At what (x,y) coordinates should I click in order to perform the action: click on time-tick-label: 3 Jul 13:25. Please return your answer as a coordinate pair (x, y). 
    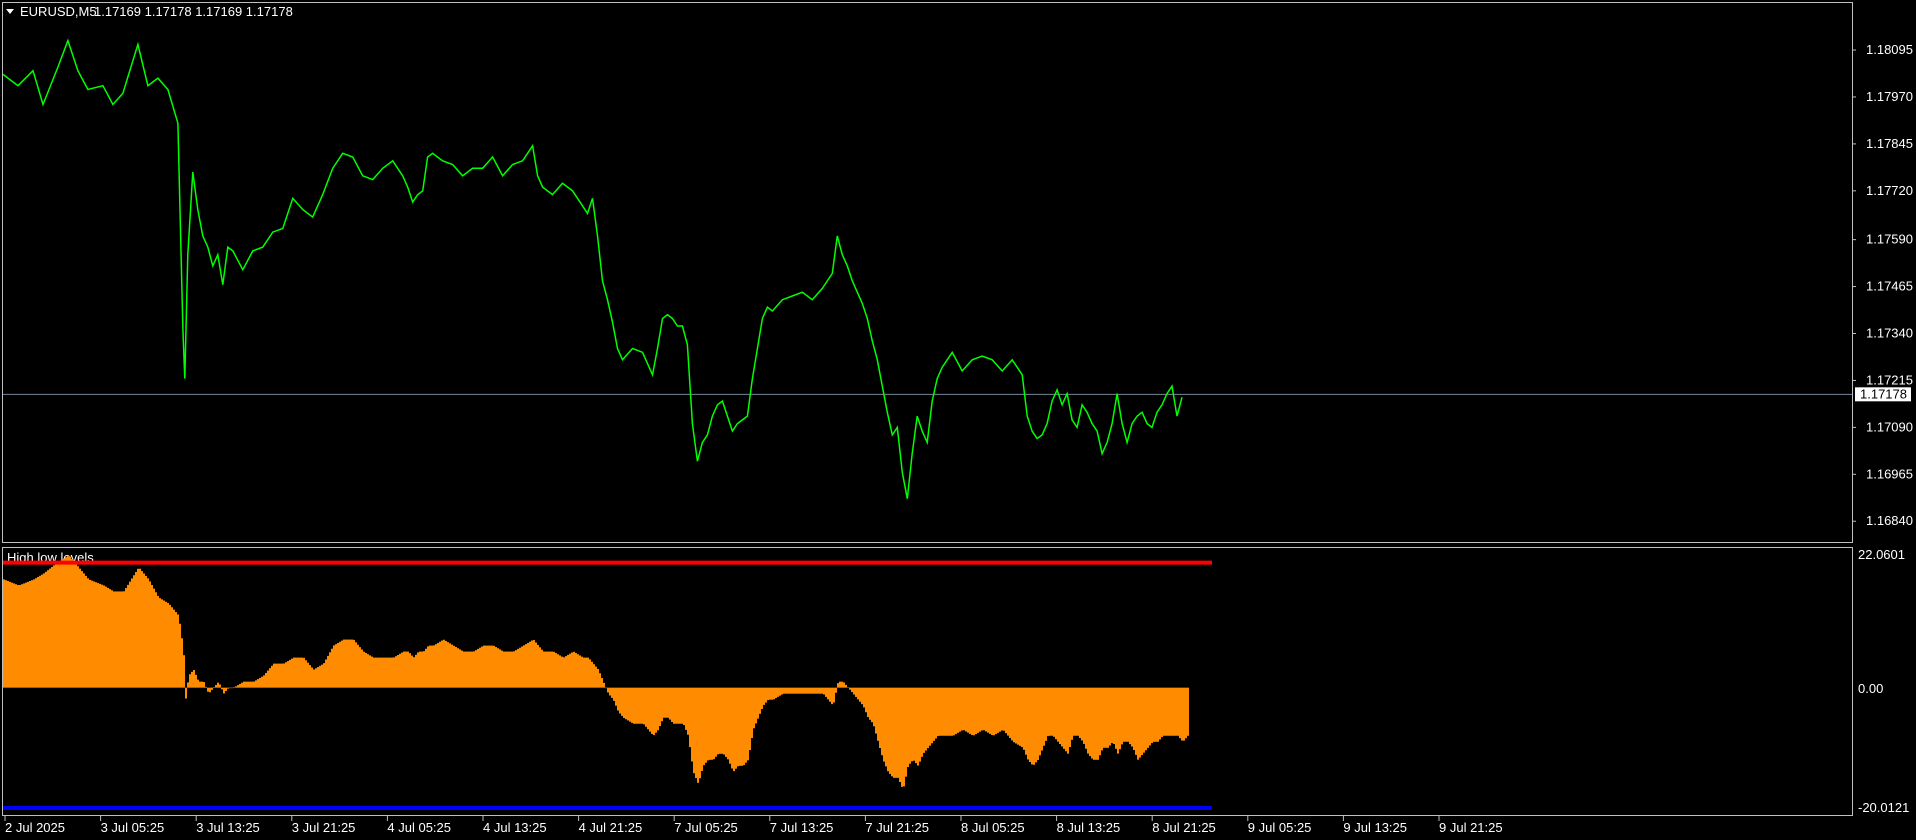
    Looking at the image, I should click on (228, 827).